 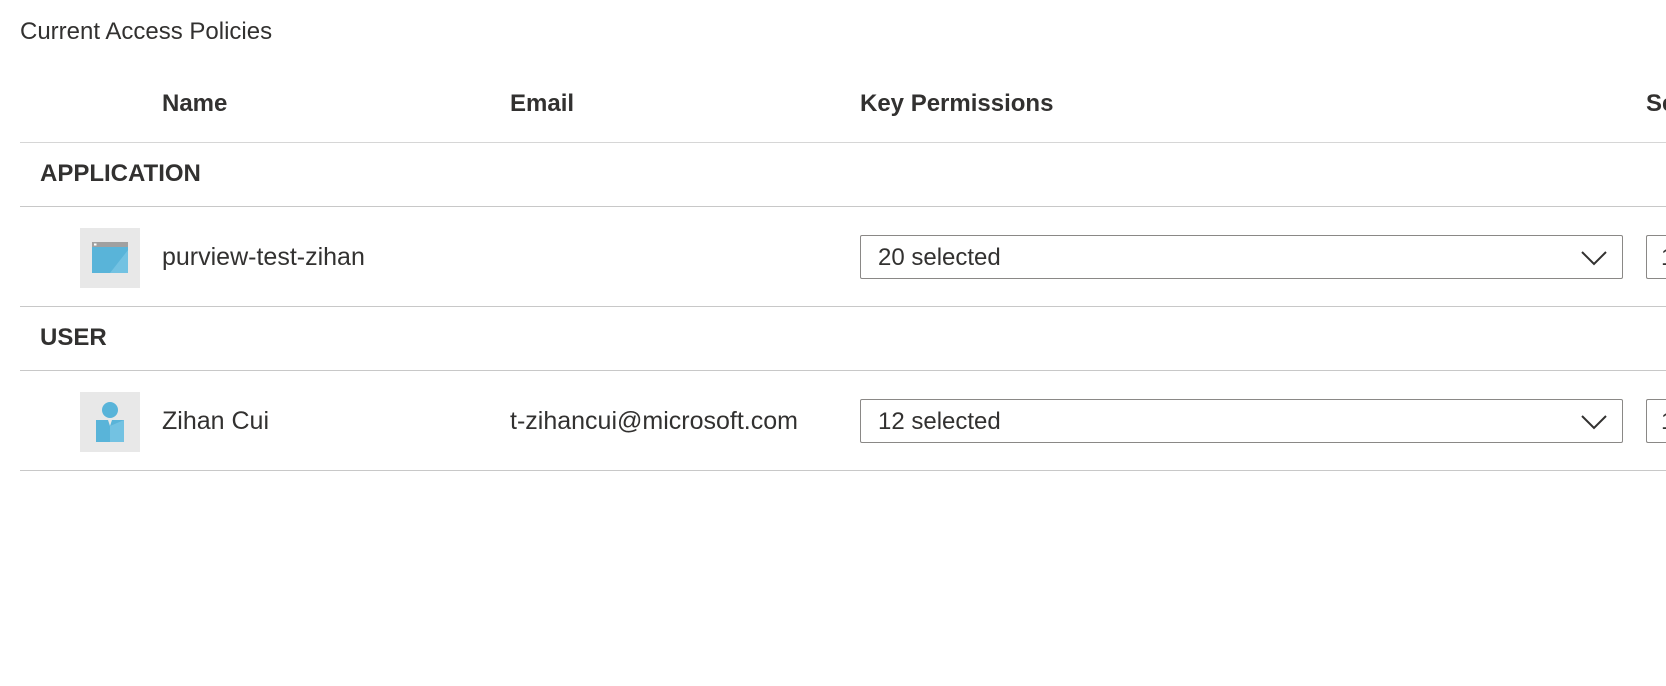 What do you see at coordinates (110, 422) in the screenshot?
I see `user-icon` at bounding box center [110, 422].